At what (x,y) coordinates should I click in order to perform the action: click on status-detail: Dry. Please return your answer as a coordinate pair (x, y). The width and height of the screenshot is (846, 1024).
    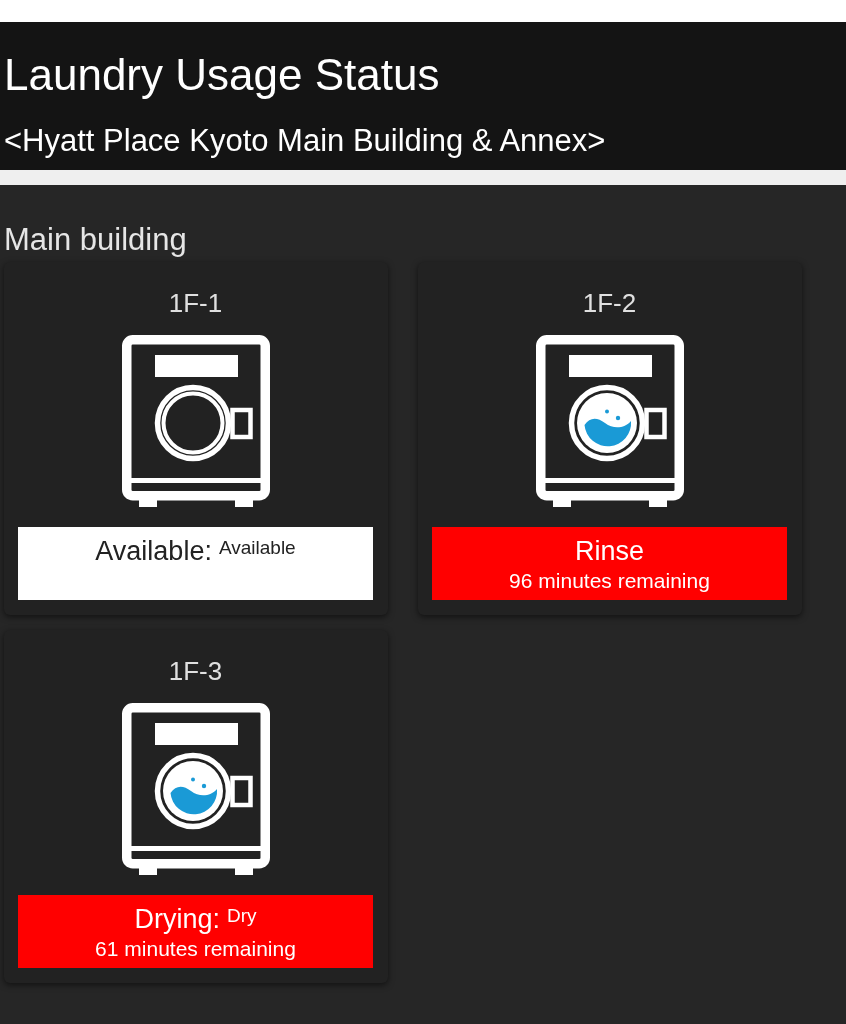
    Looking at the image, I should click on (242, 916).